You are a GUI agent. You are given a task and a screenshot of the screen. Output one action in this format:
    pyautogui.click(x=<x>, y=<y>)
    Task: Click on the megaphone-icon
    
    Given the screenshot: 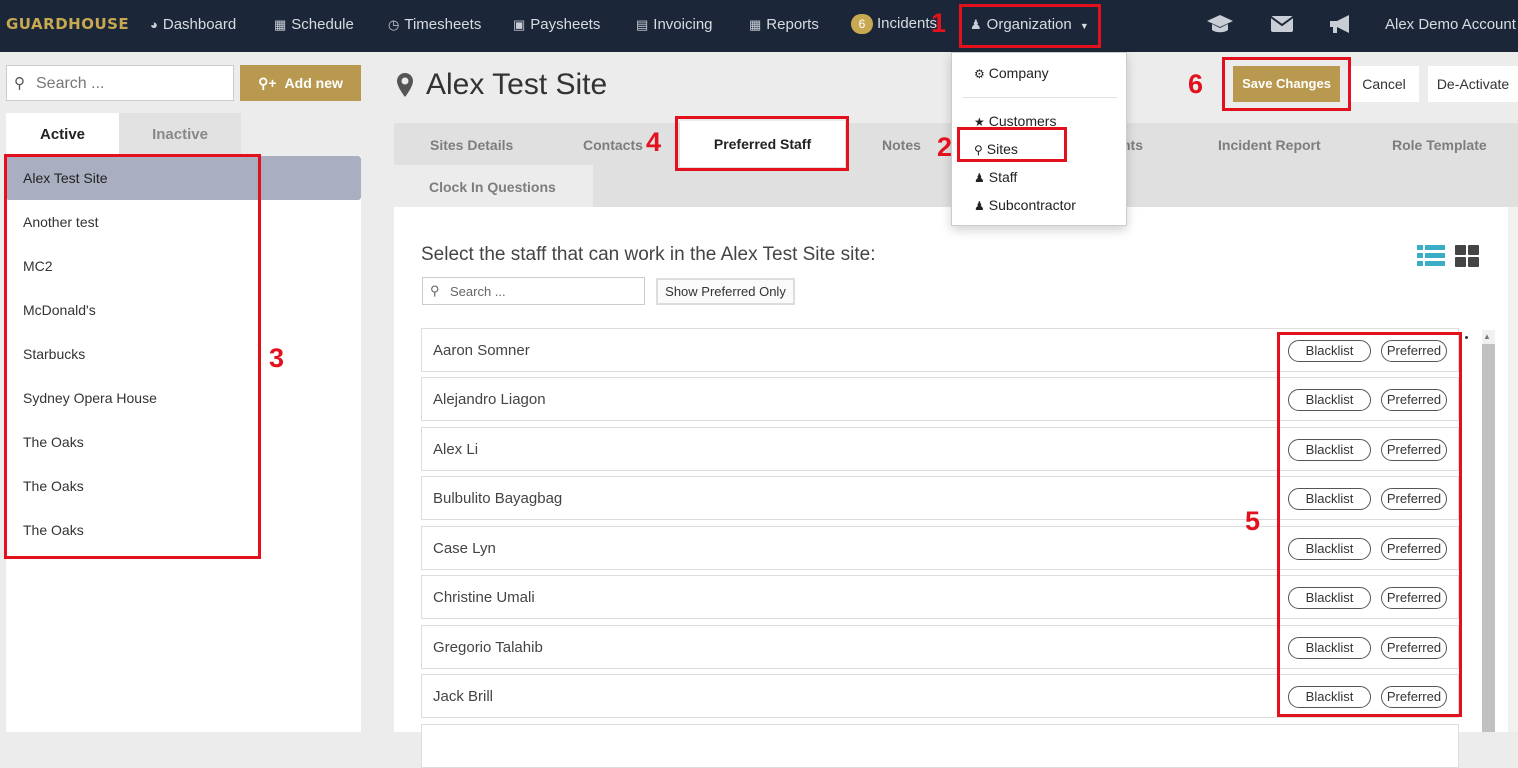 What is the action you would take?
    pyautogui.click(x=1340, y=27)
    